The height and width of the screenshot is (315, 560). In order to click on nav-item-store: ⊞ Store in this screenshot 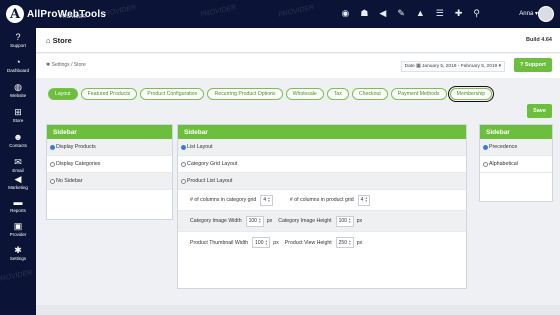, I will do `click(18, 115)`.